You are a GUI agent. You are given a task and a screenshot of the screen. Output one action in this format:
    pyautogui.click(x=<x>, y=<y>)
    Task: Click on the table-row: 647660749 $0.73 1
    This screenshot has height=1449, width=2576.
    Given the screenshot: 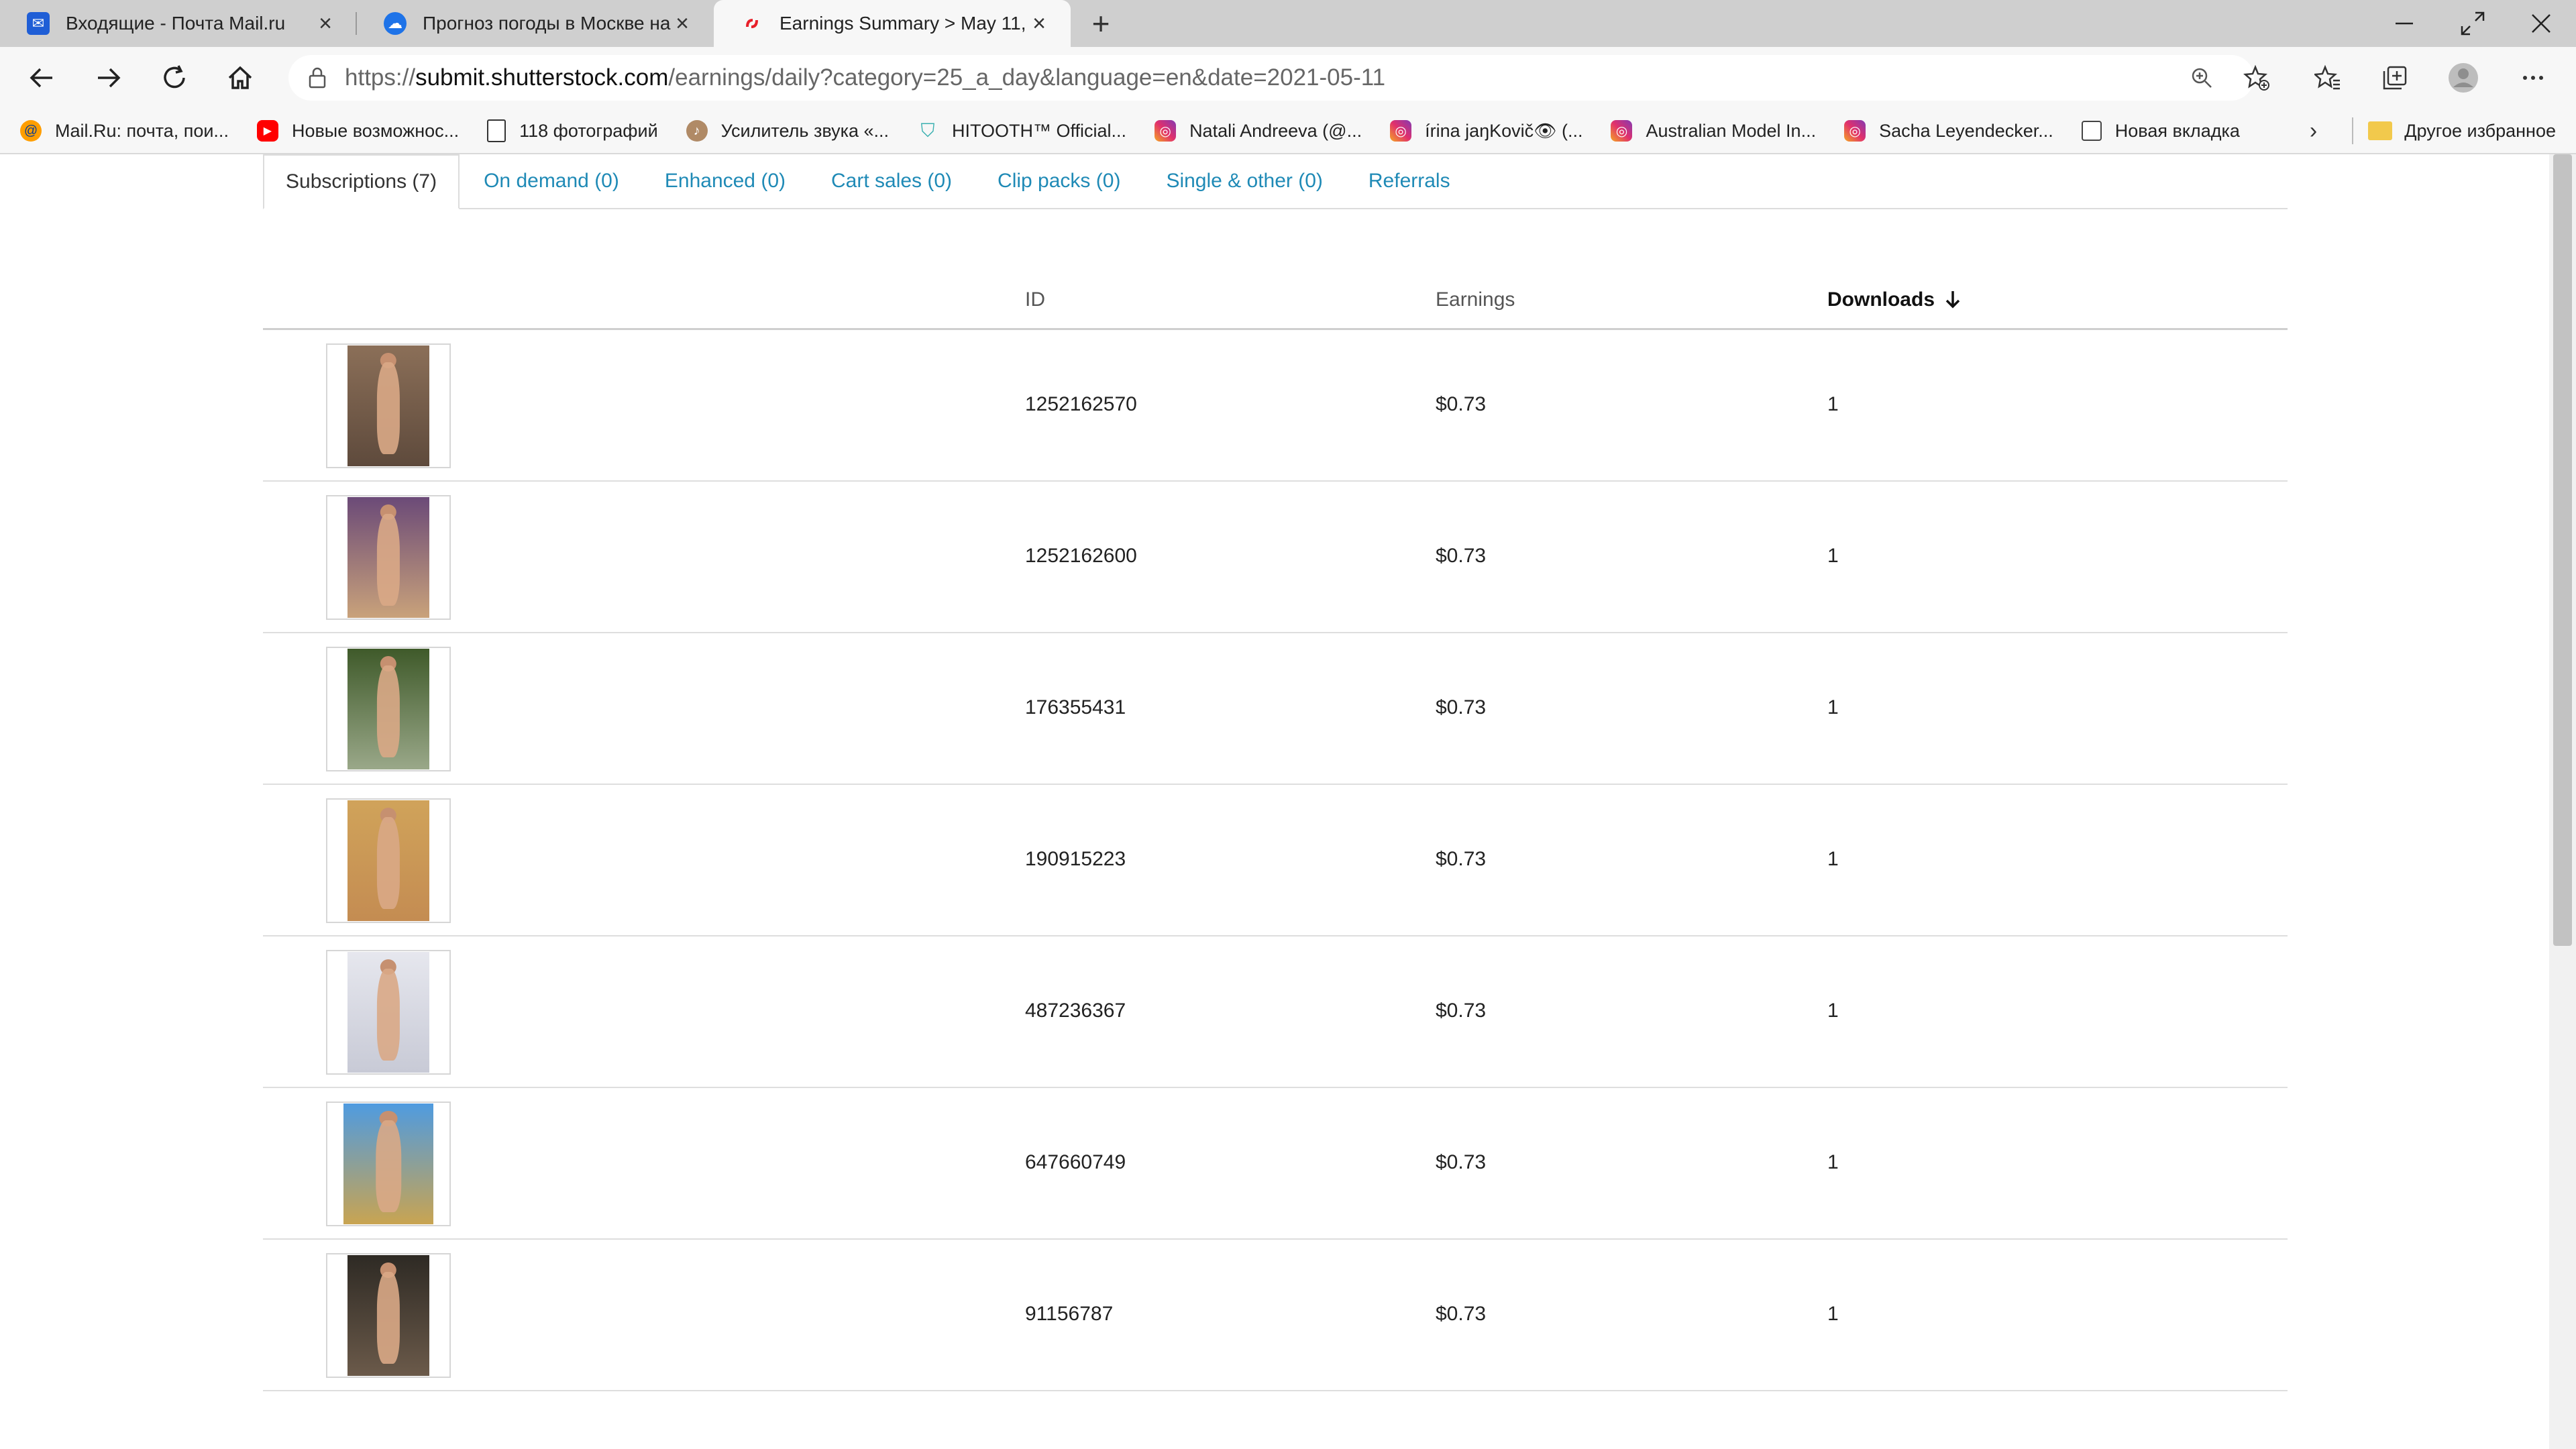 What is the action you would take?
    pyautogui.click(x=1275, y=1164)
    